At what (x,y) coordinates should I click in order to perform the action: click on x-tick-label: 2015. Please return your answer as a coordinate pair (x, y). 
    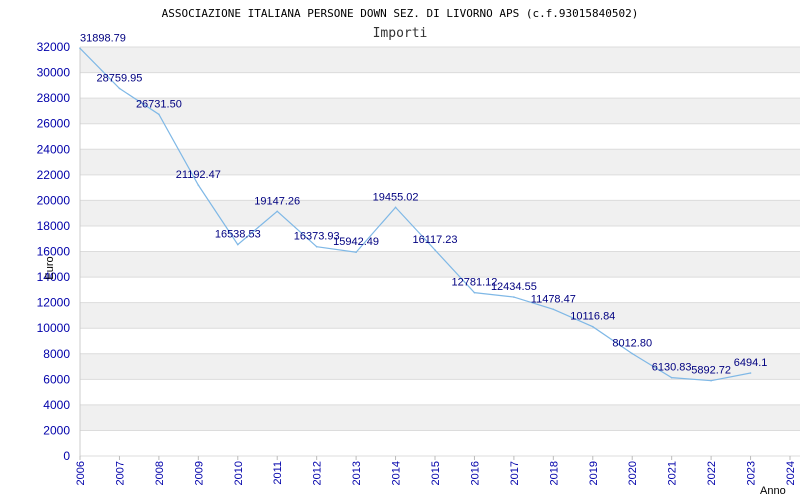
    Looking at the image, I should click on (436, 473).